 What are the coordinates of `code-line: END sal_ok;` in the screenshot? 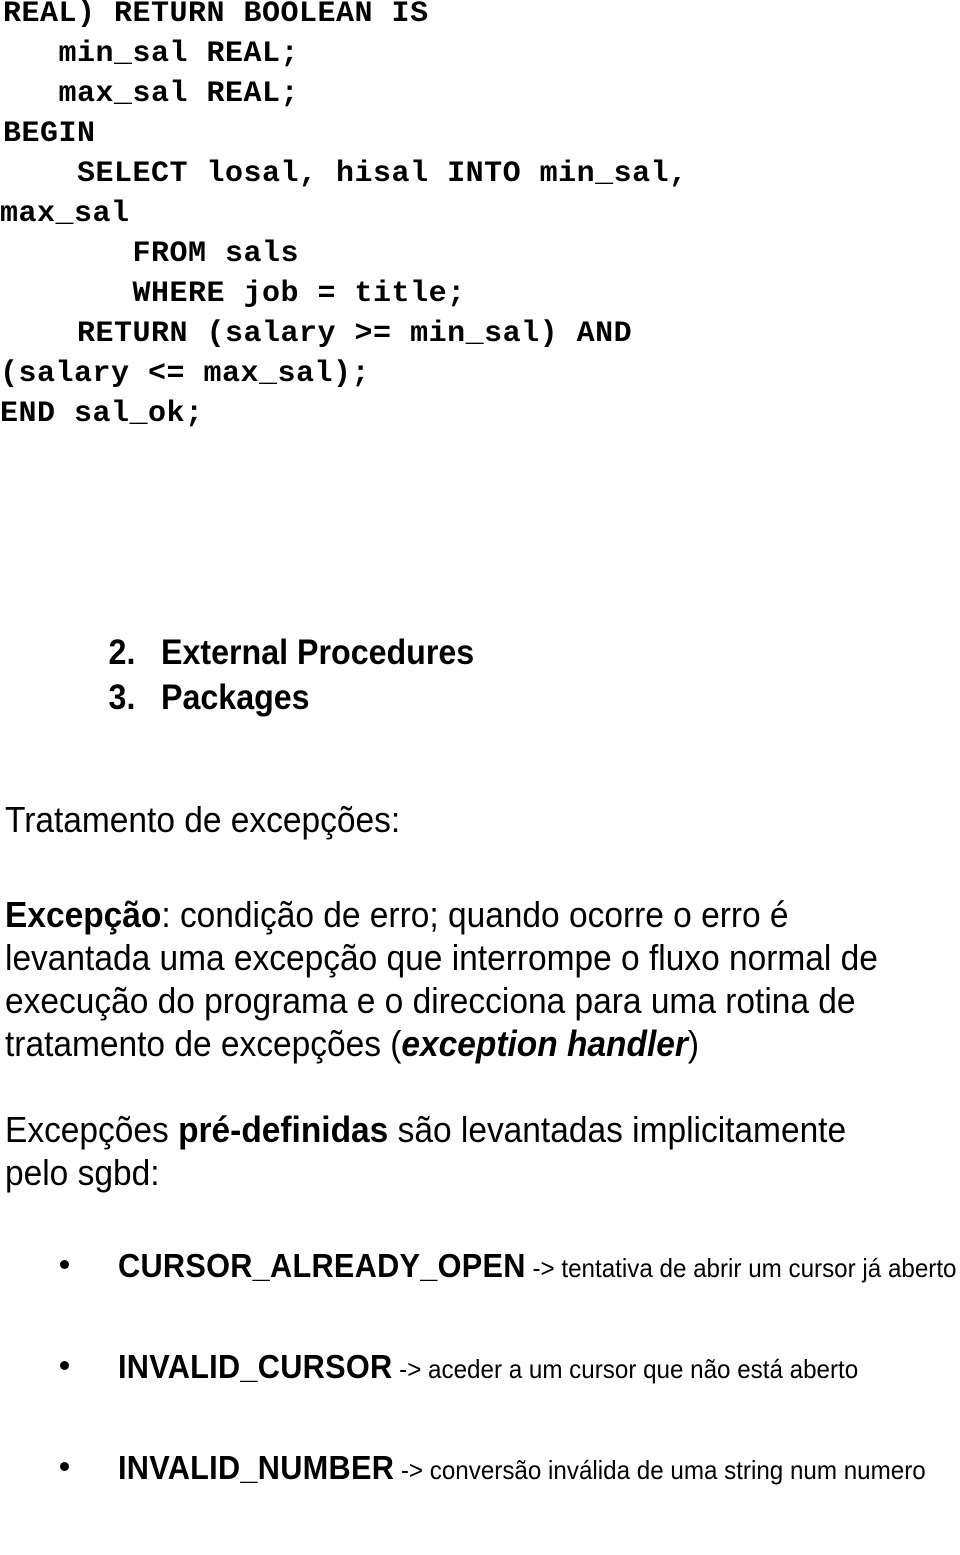 It's located at (102, 414).